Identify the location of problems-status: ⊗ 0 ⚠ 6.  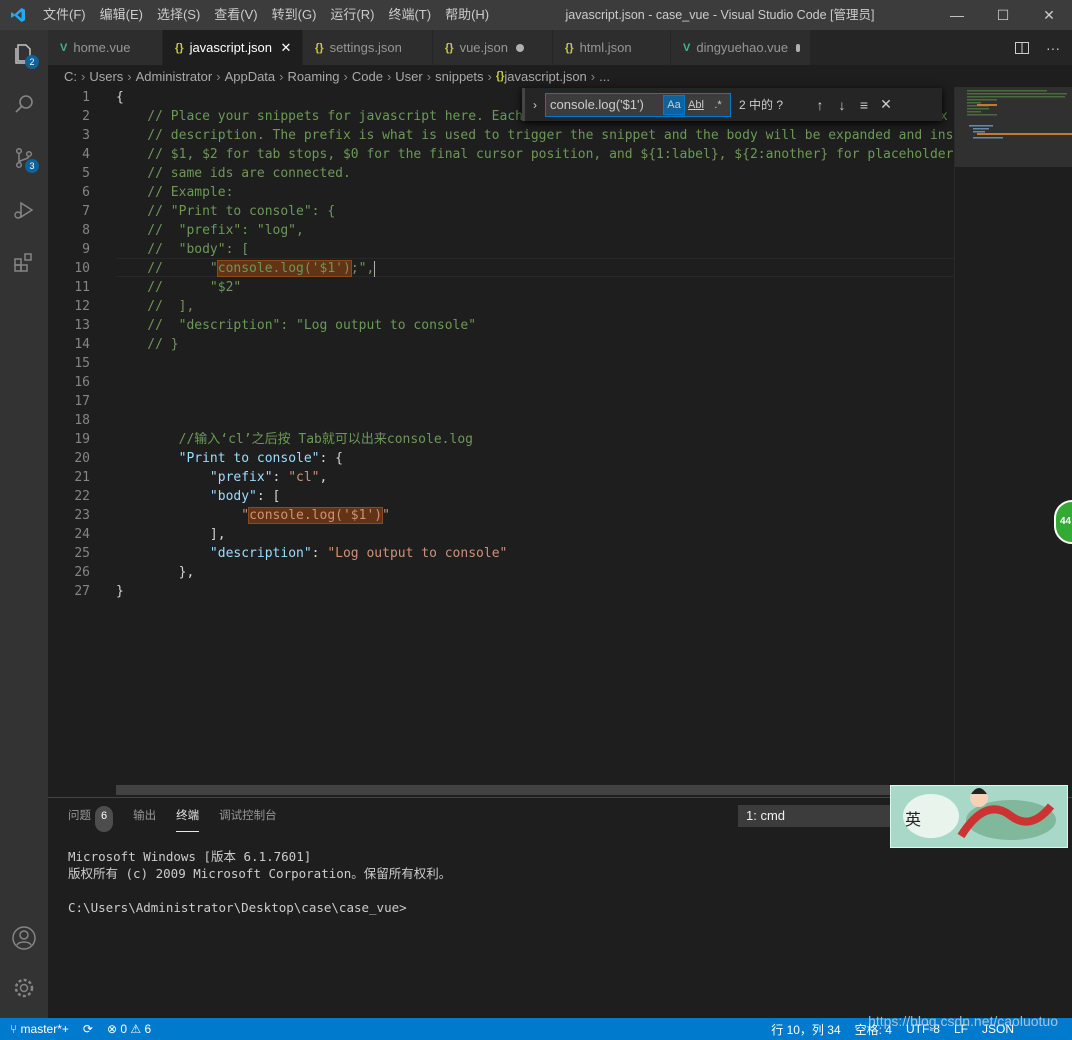
(129, 1029).